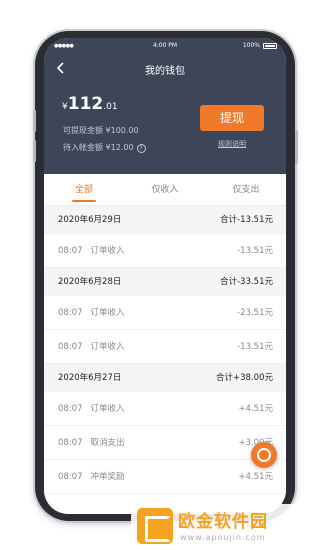 The height and width of the screenshot is (550, 330). I want to click on watermark: 欧金软件园 www.apoujin.com, so click(229, 526).